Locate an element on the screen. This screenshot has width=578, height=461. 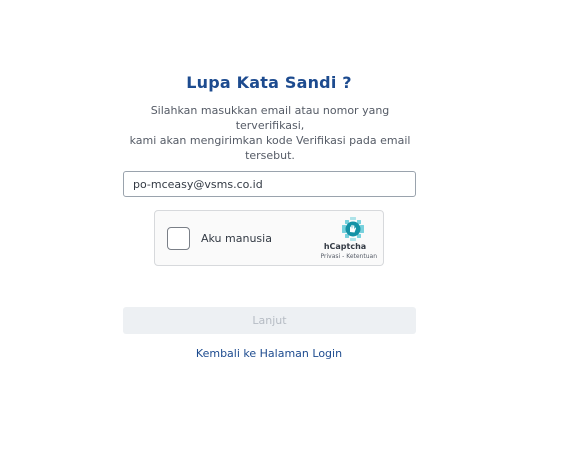
back-to-login-link: Kembali ke Halaman Login is located at coordinates (269, 353).